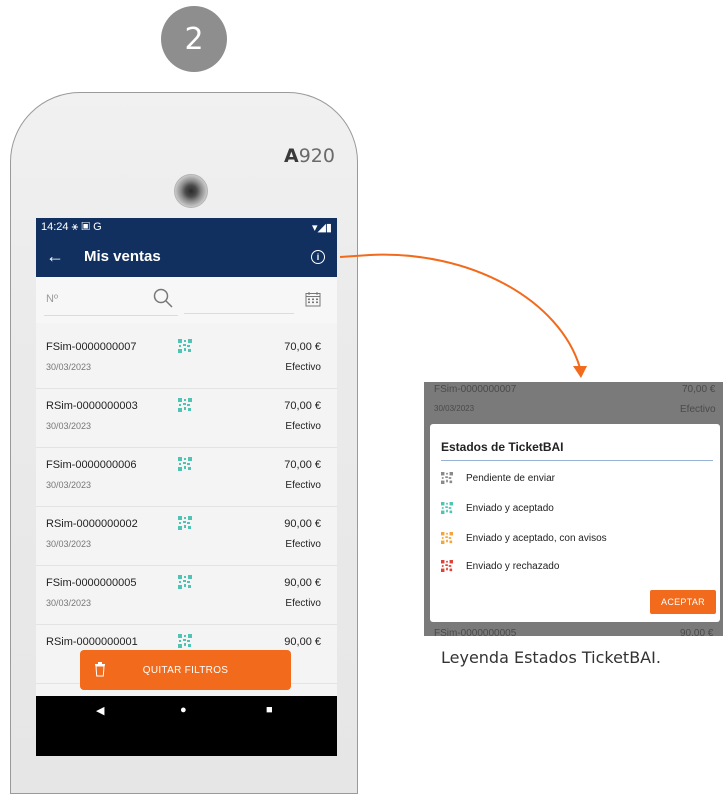 The width and height of the screenshot is (723, 794). I want to click on device-brand-letter: A, so click(291, 156).